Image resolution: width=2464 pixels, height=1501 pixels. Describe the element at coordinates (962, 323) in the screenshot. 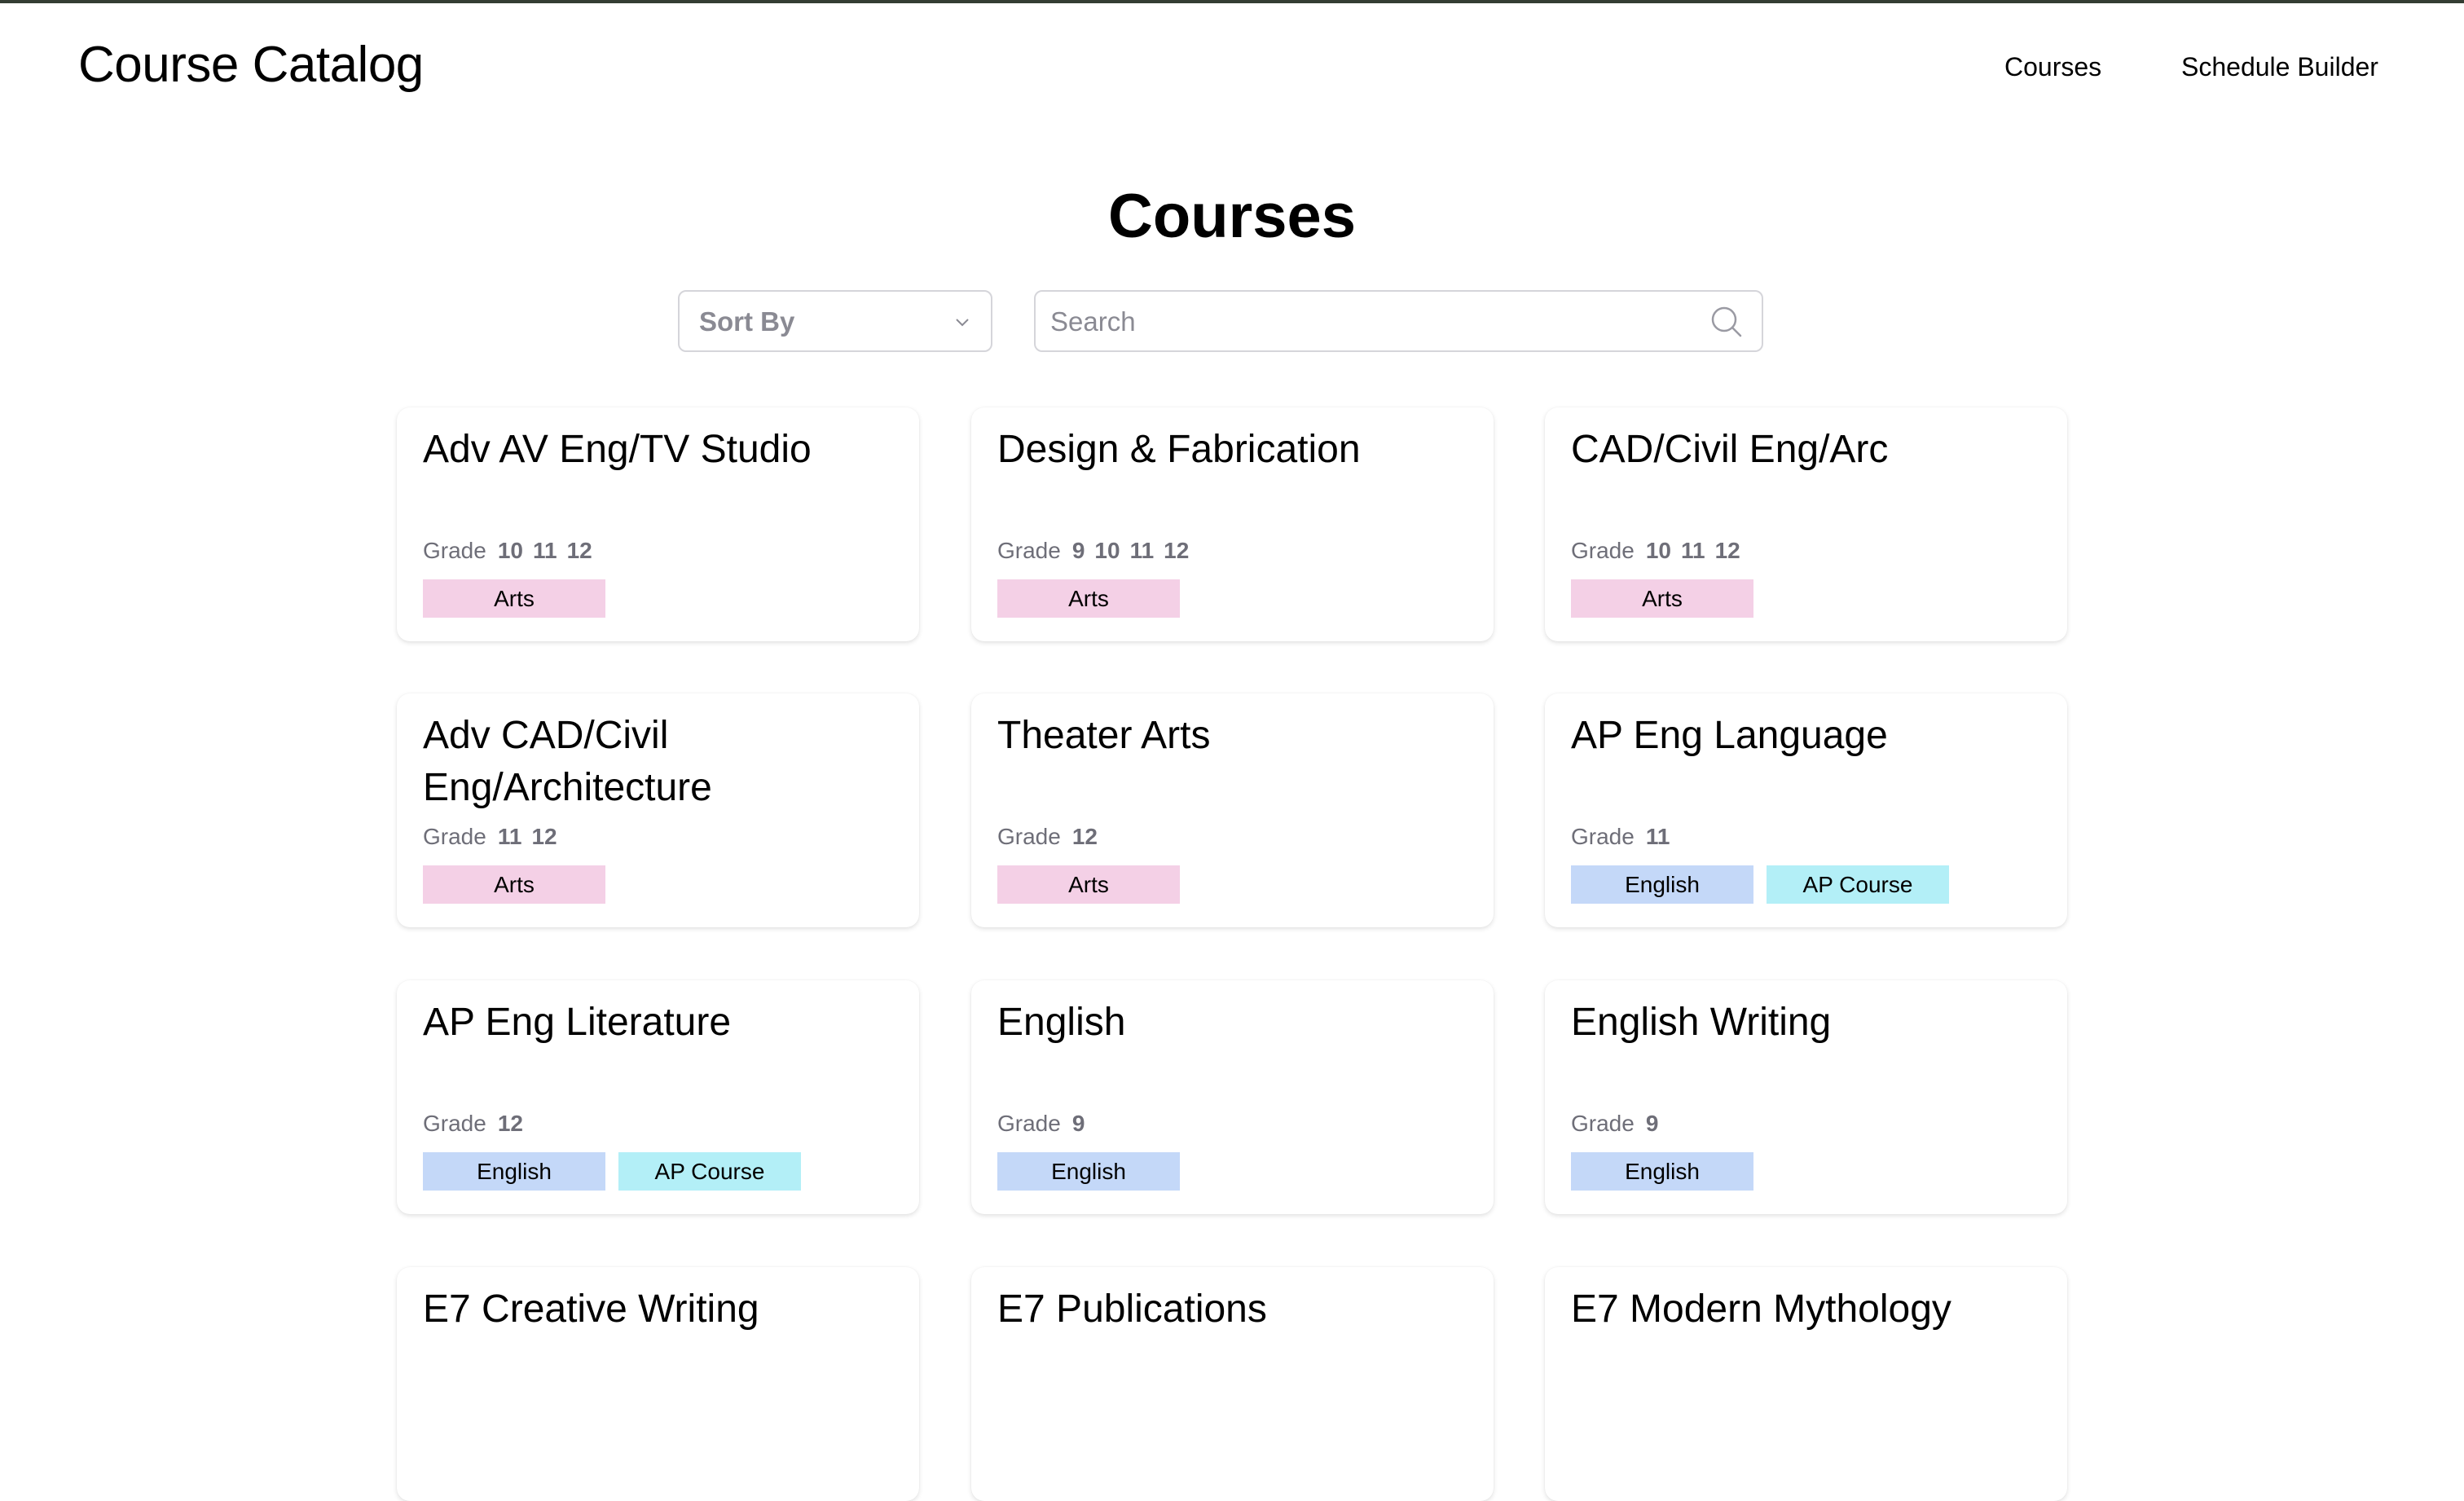

I see `chevron-down-icon` at that location.